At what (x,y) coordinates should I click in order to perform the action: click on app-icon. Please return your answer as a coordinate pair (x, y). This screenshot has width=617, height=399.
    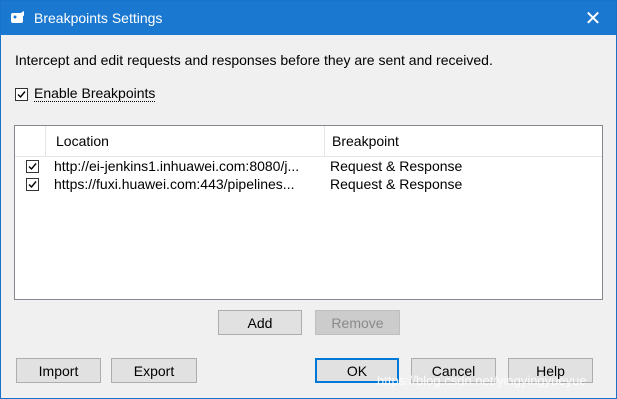
    Looking at the image, I should click on (17, 17).